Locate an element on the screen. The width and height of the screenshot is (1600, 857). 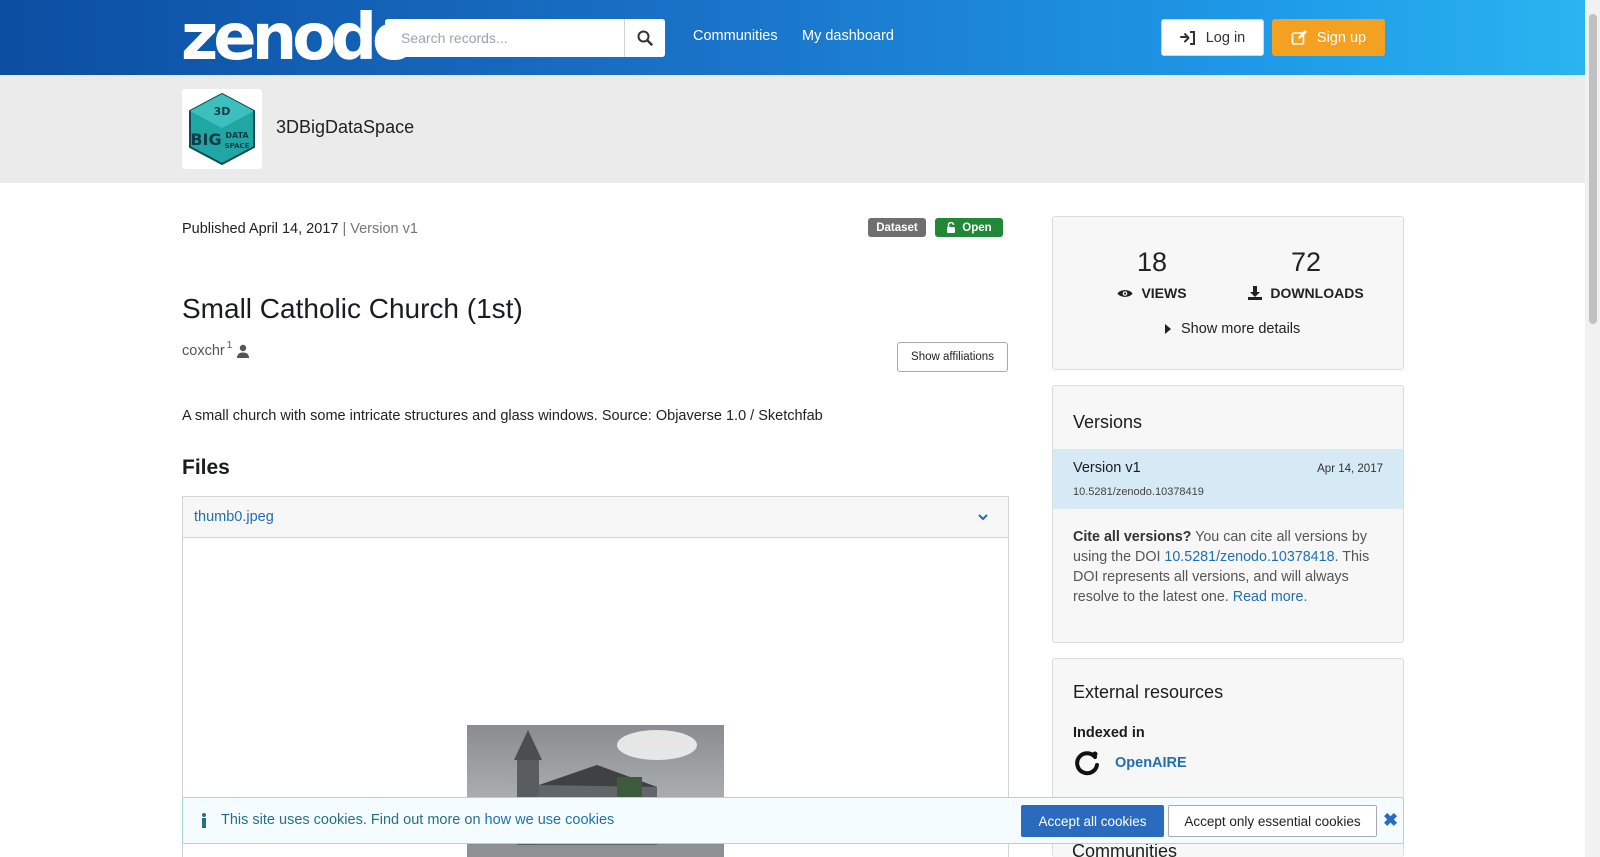
downloads-count: 72 is located at coordinates (1306, 262).